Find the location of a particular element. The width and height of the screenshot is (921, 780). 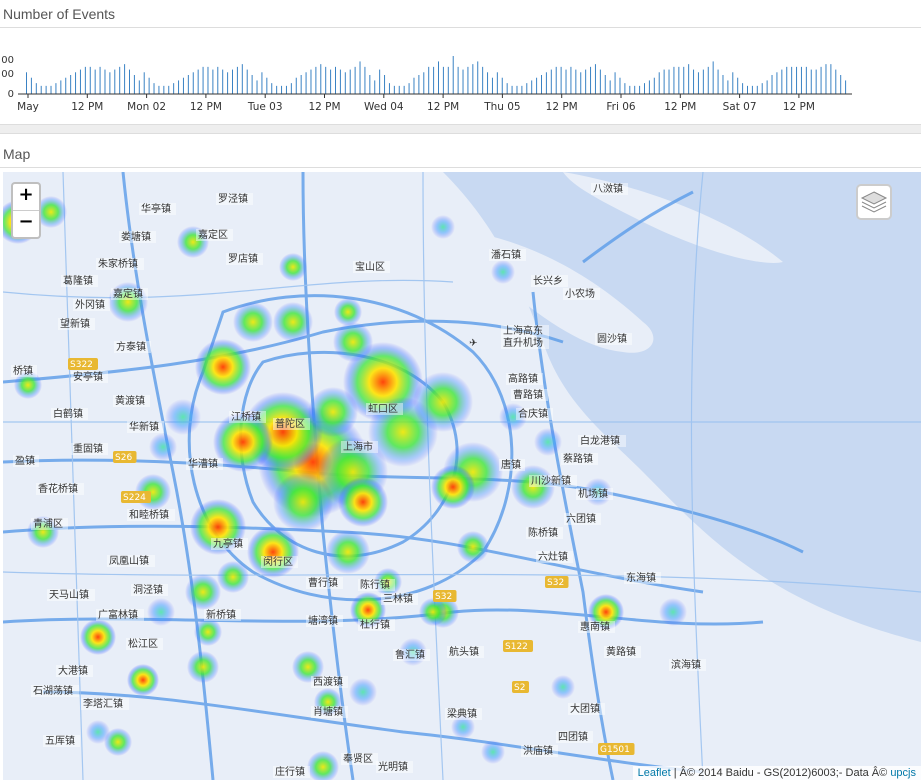

place-label: 蔡路镇 is located at coordinates (578, 458).